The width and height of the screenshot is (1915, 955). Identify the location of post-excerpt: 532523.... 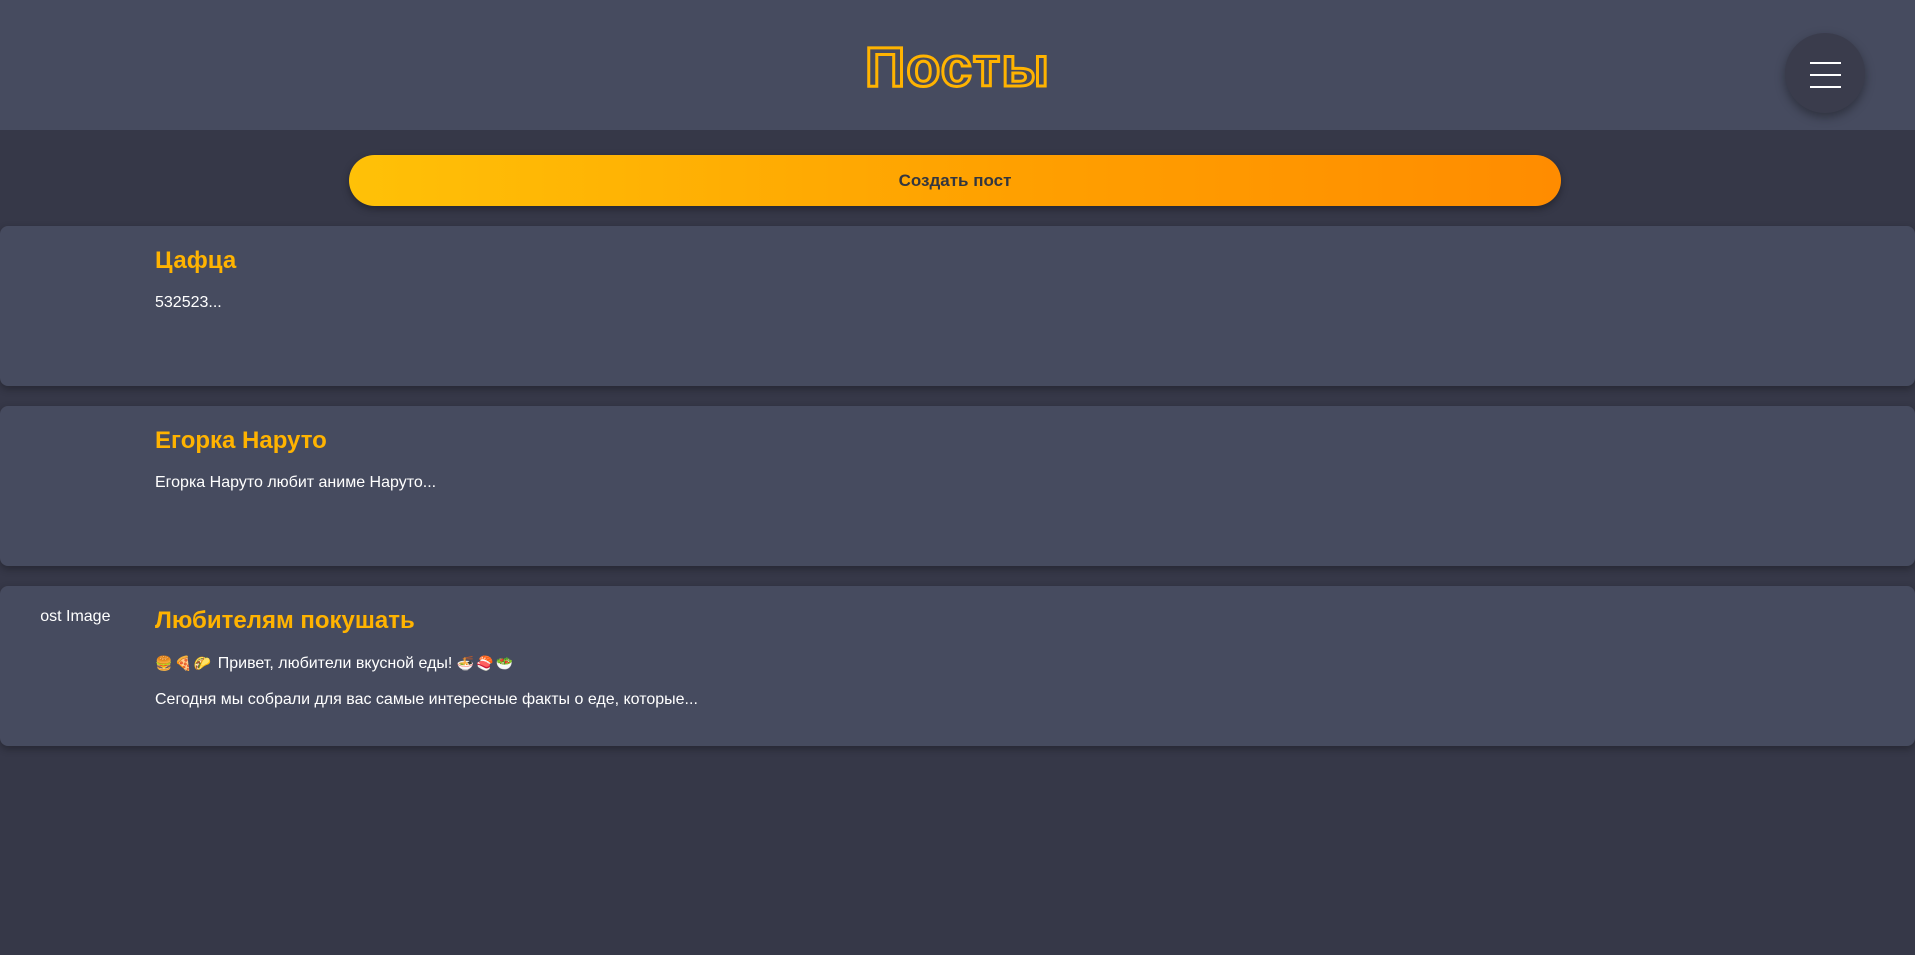
(188, 302).